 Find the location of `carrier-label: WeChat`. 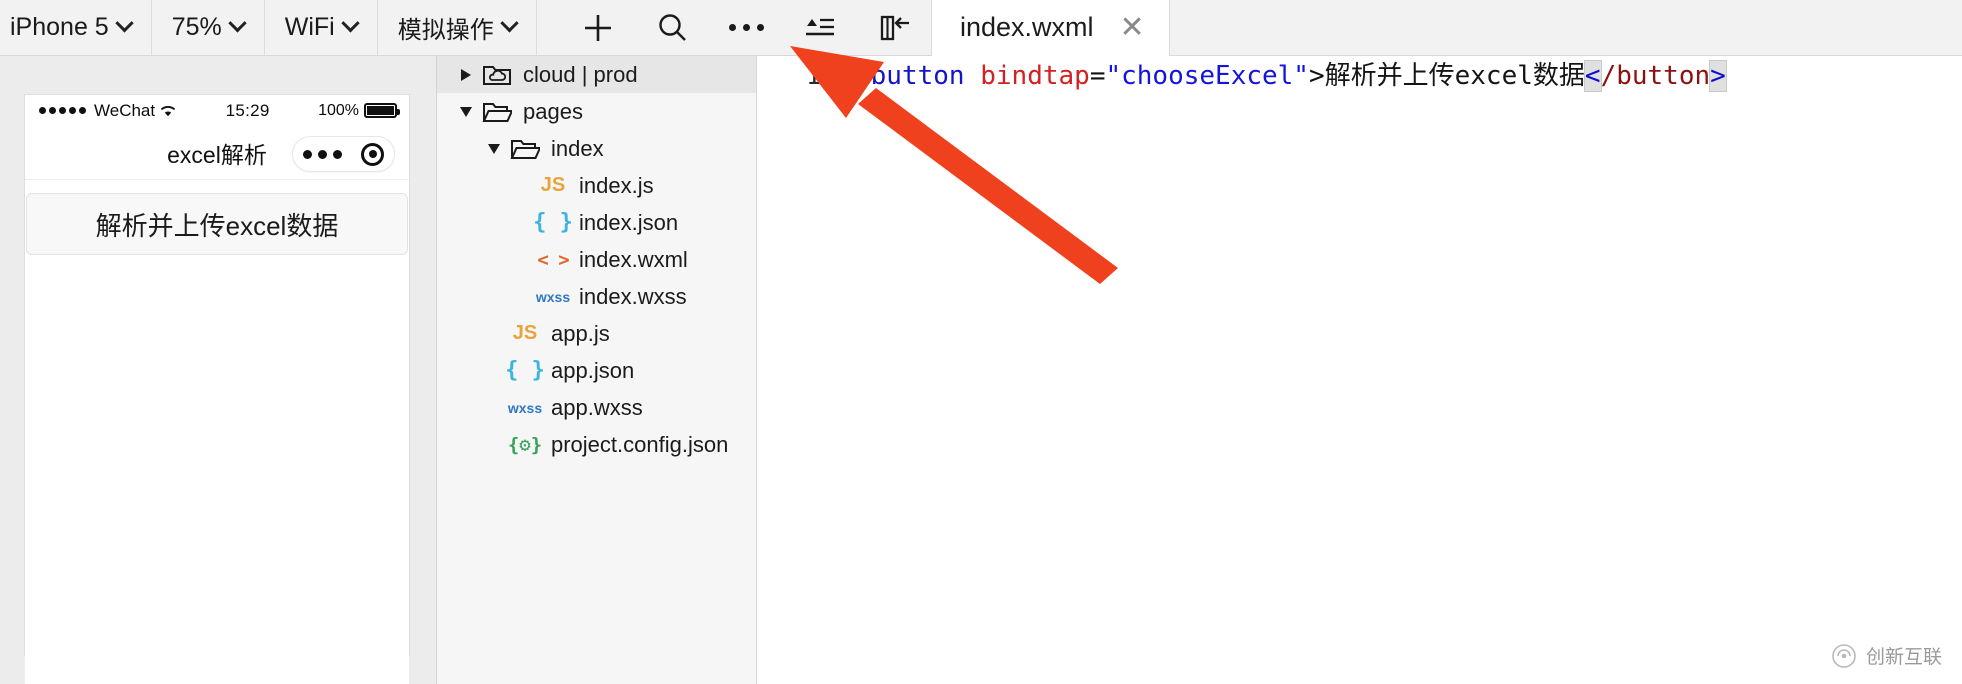

carrier-label: WeChat is located at coordinates (125, 110).